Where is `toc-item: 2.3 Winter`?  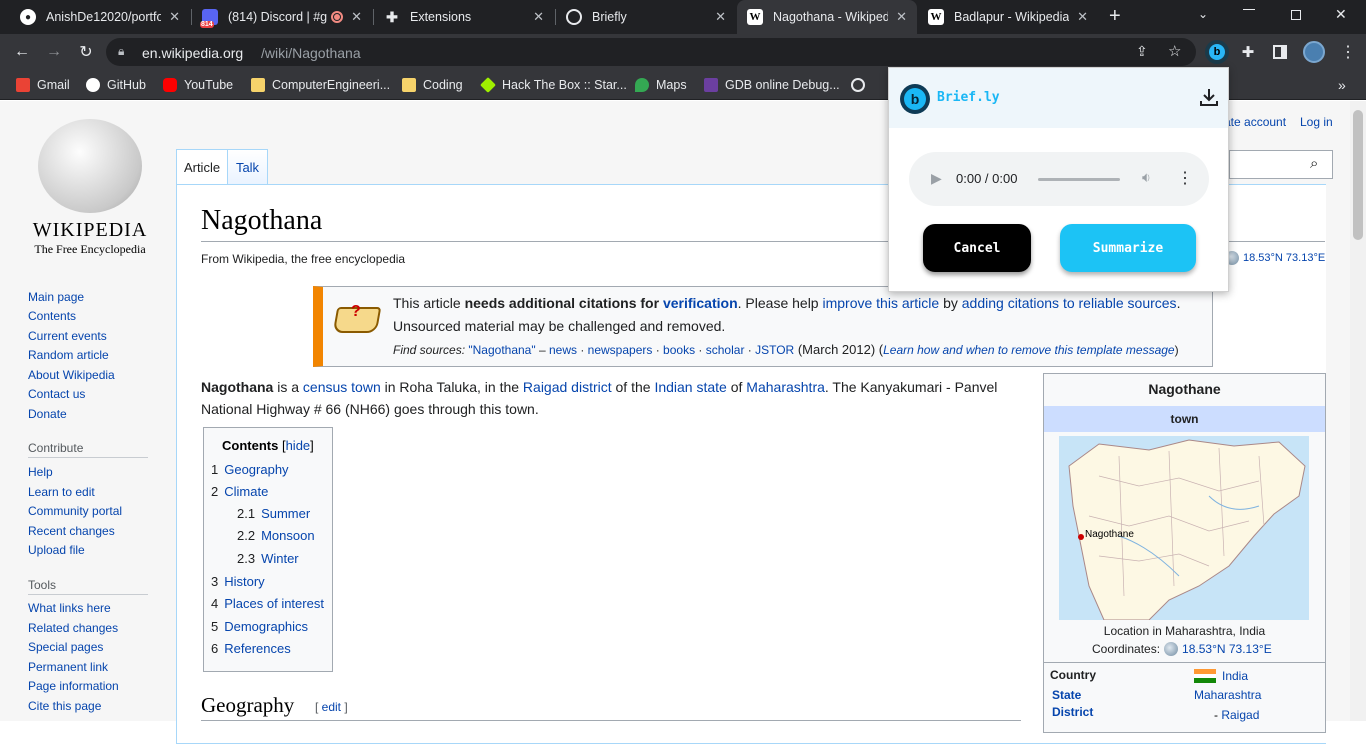 toc-item: 2.3 Winter is located at coordinates (268, 558).